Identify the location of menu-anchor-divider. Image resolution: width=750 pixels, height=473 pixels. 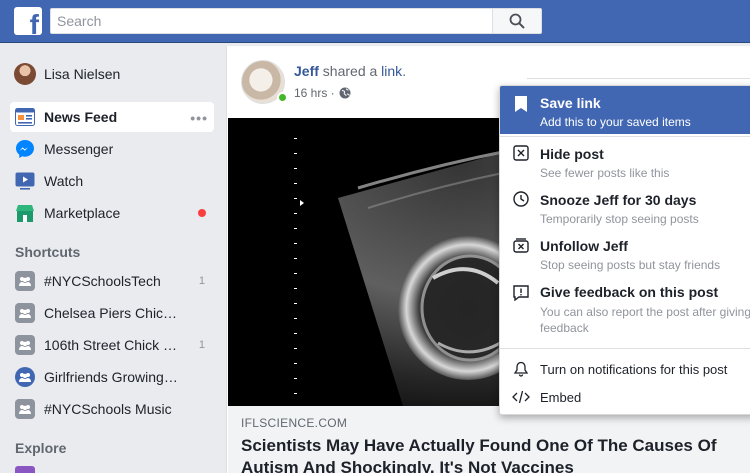
(638, 78).